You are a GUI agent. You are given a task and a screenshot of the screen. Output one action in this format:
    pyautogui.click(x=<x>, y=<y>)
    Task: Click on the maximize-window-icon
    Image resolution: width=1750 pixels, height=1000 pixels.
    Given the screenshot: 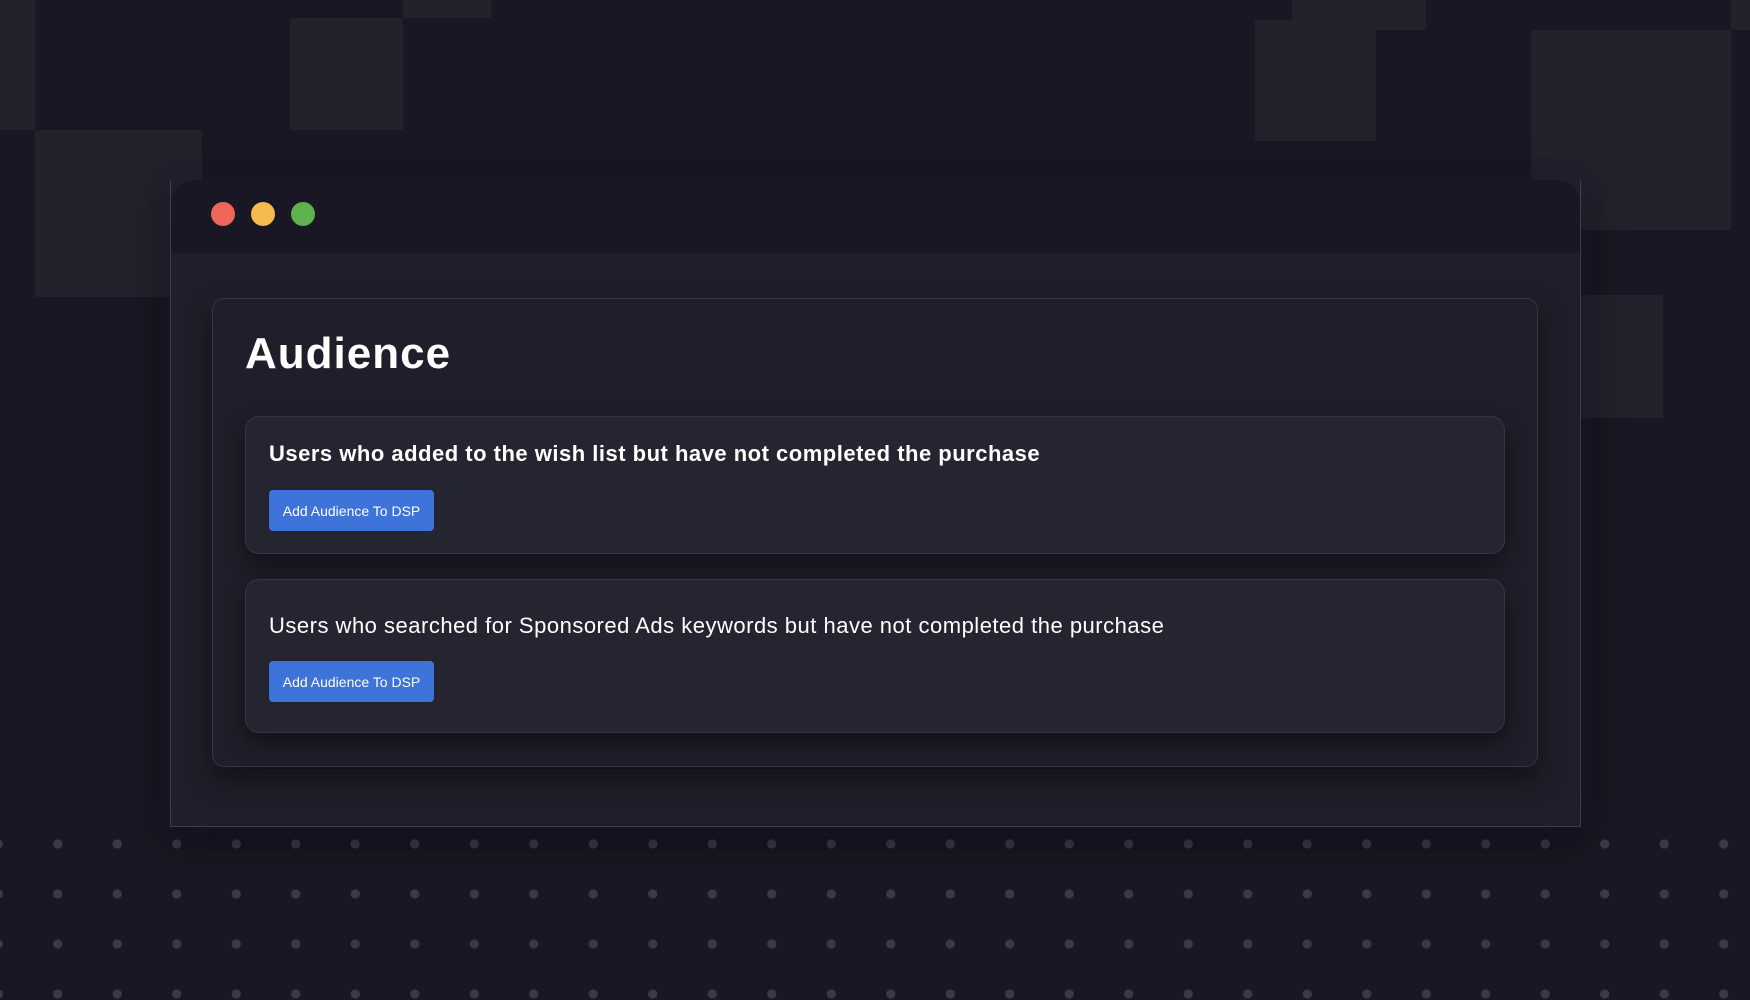 What is the action you would take?
    pyautogui.click(x=303, y=214)
    